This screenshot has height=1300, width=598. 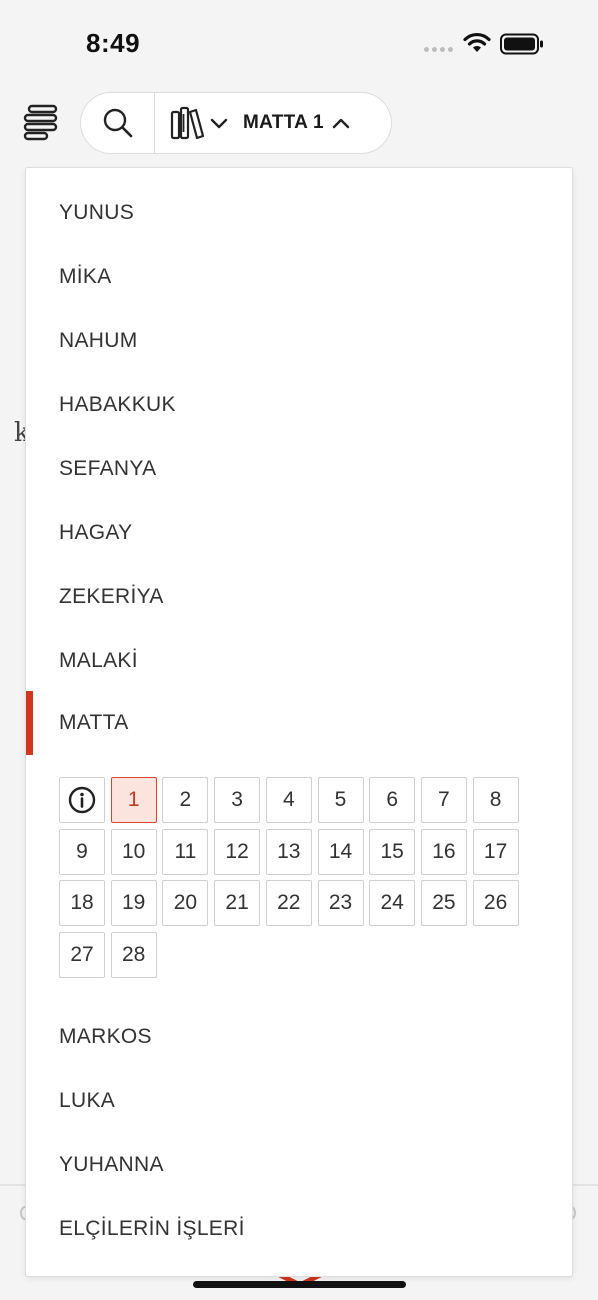 I want to click on library-button, so click(x=199, y=123).